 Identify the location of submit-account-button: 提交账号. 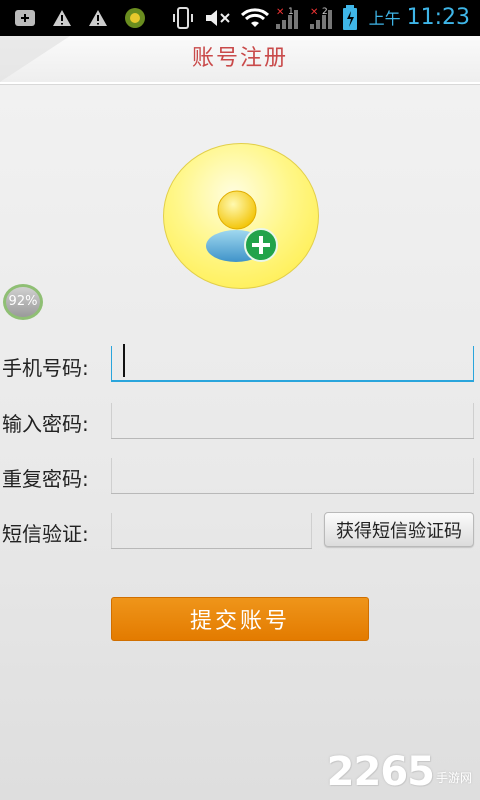
(240, 619).